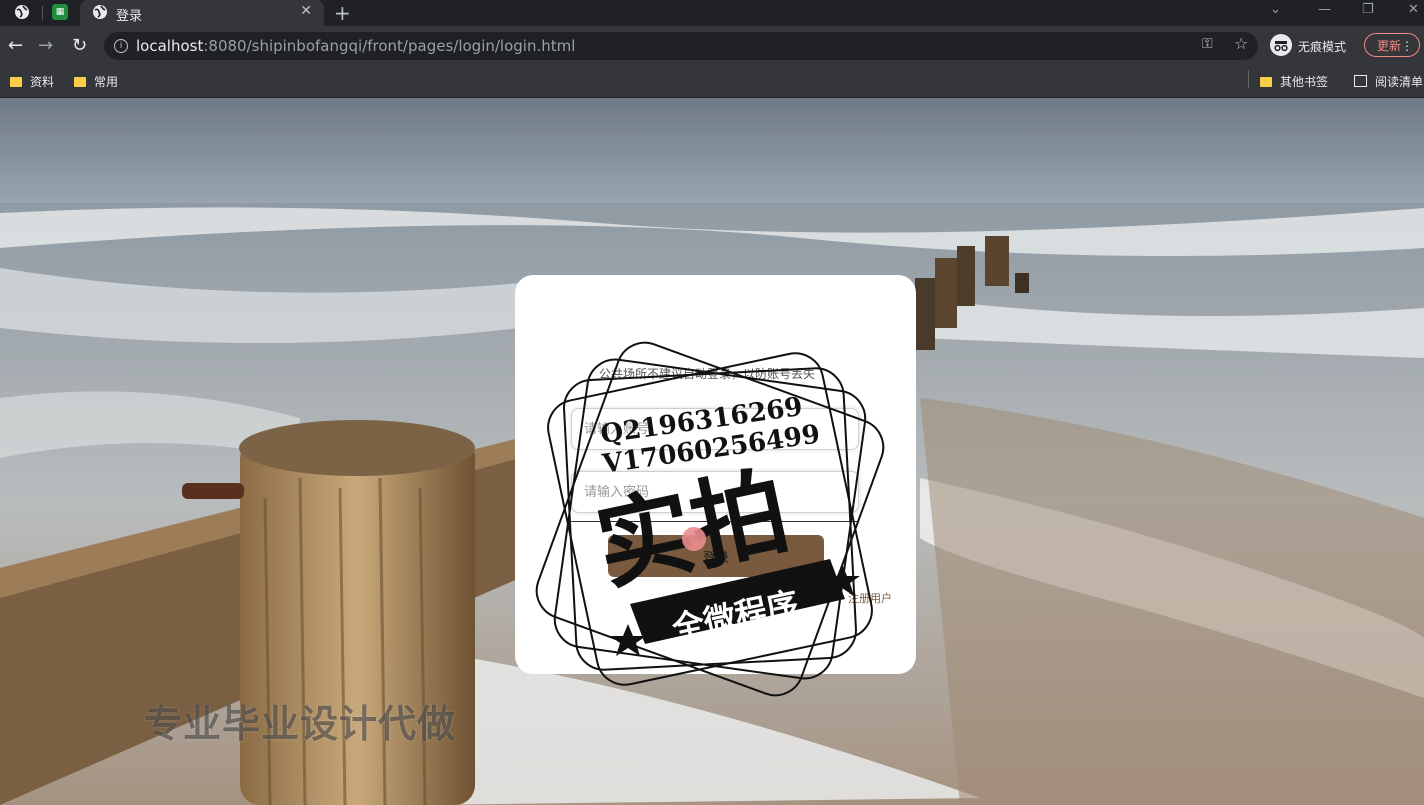  What do you see at coordinates (202, 13) in the screenshot?
I see `tab-login: 登录 ✕` at bounding box center [202, 13].